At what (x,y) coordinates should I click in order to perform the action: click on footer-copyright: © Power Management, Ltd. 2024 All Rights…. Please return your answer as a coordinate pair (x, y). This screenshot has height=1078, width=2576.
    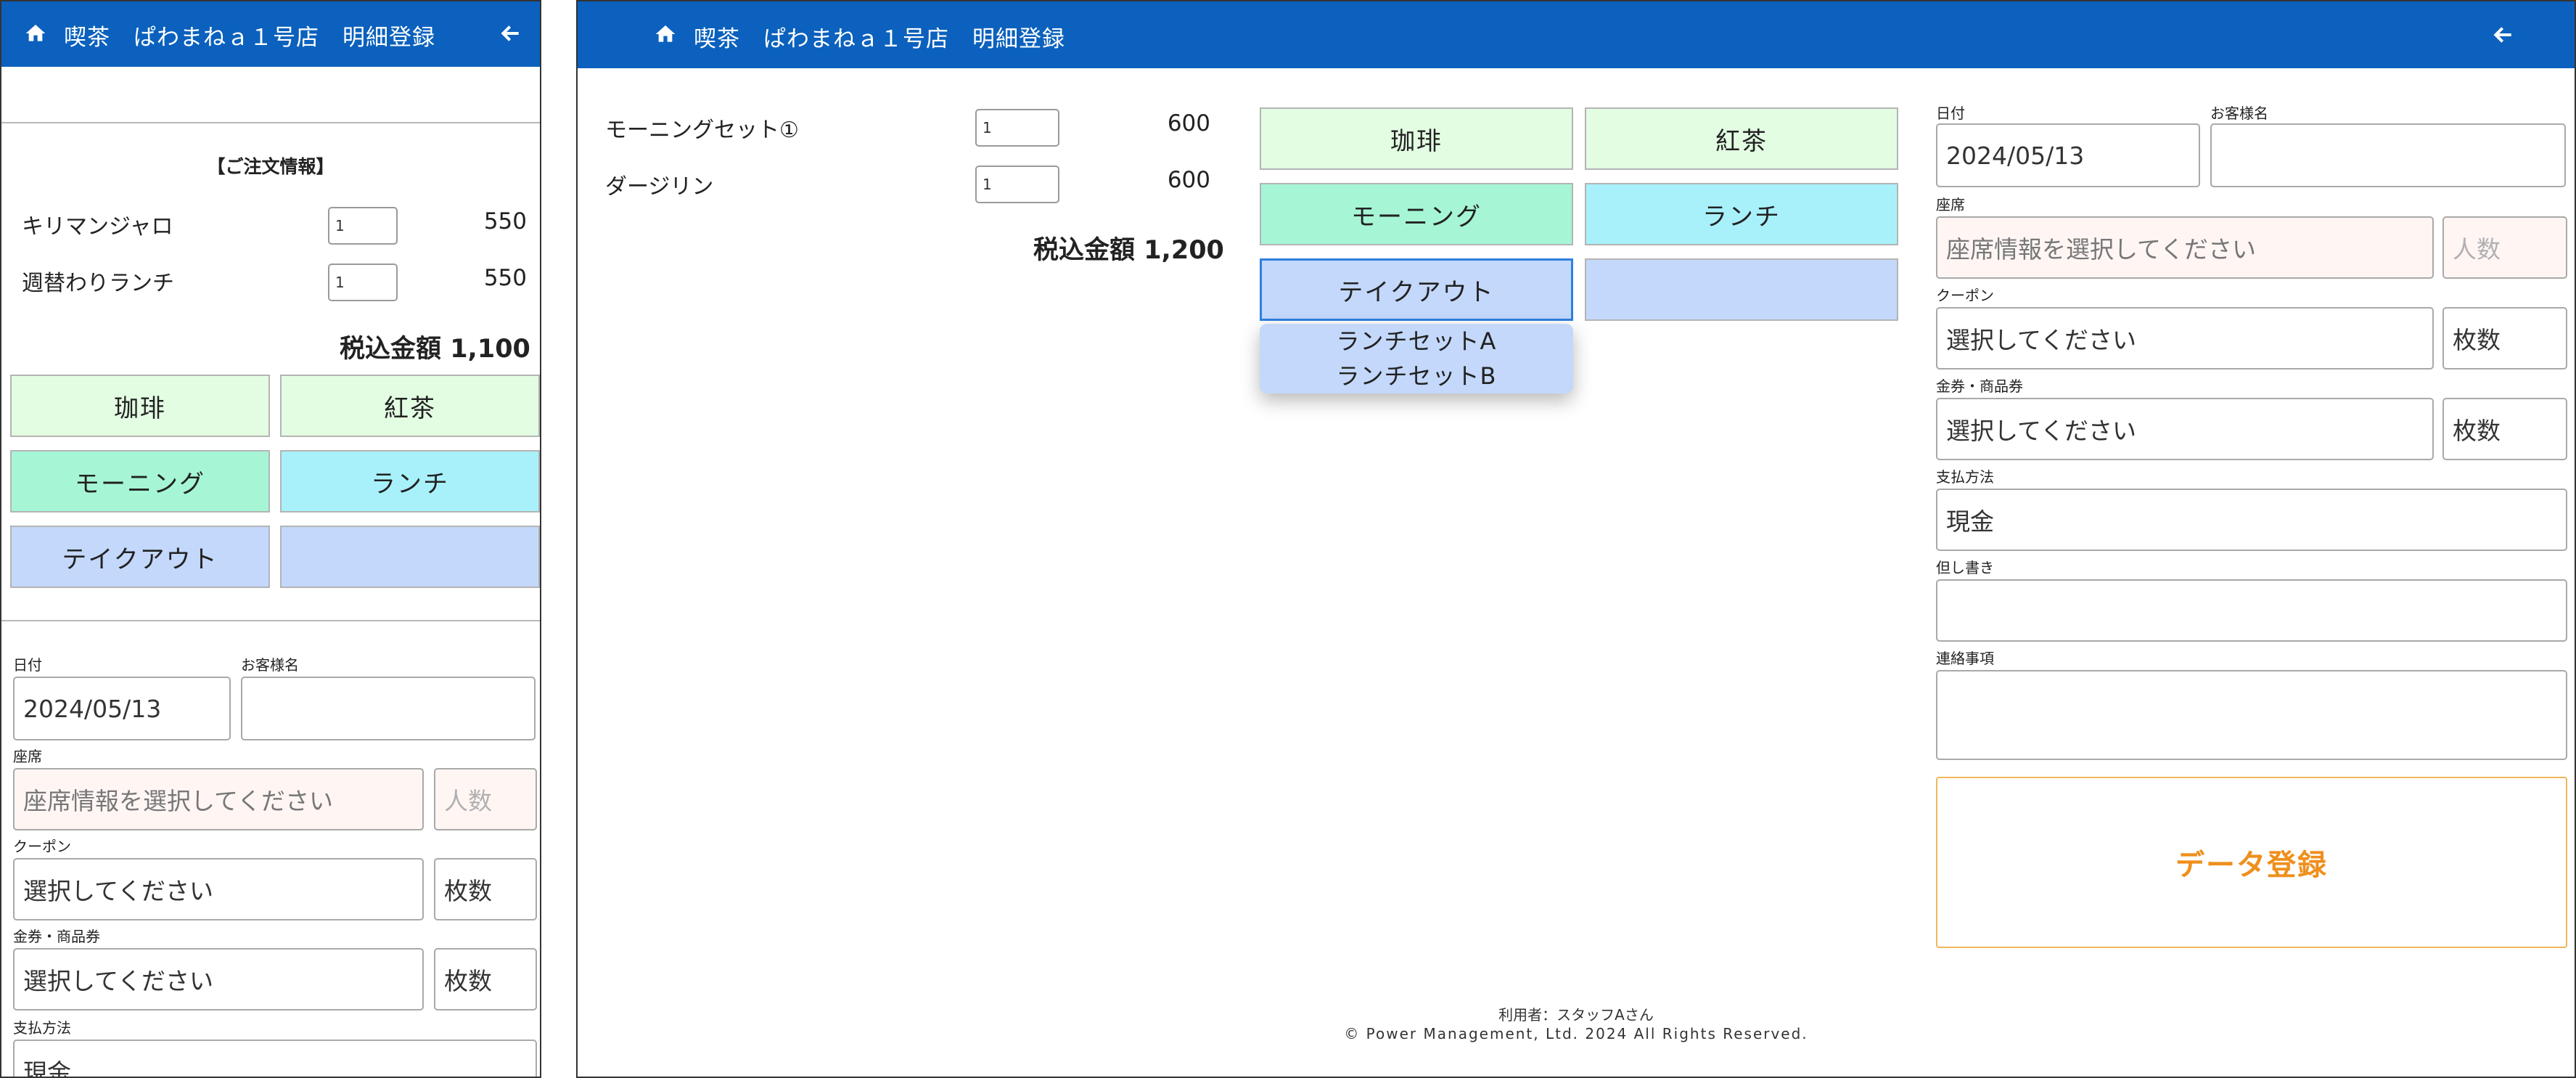
    Looking at the image, I should click on (1576, 1034).